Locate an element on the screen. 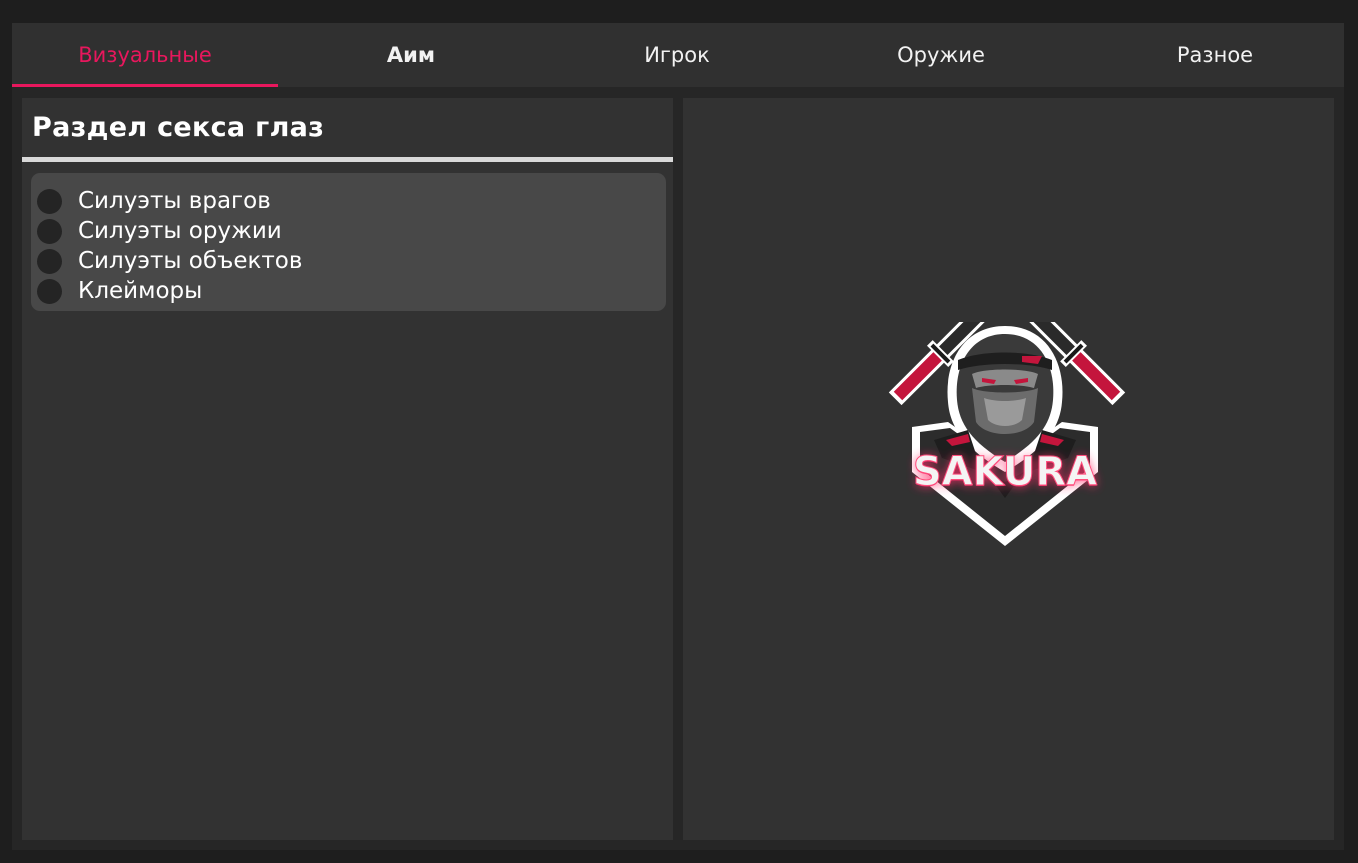 Image resolution: width=1358 pixels, height=863 pixels. tab-misc: Разное is located at coordinates (1215, 55).